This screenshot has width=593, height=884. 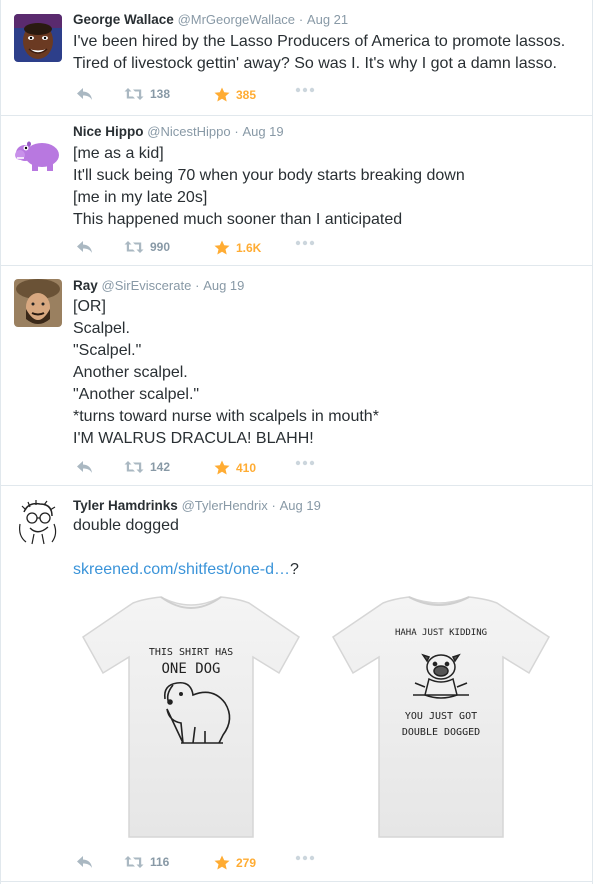 I want to click on retweet-count: 138, so click(x=160, y=94).